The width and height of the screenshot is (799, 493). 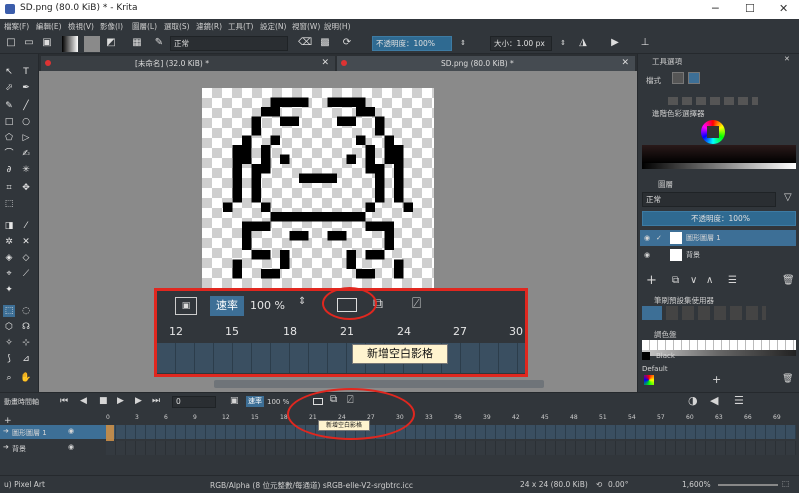 What do you see at coordinates (788, 280) in the screenshot?
I see `delete-layer-icon: 🗑` at bounding box center [788, 280].